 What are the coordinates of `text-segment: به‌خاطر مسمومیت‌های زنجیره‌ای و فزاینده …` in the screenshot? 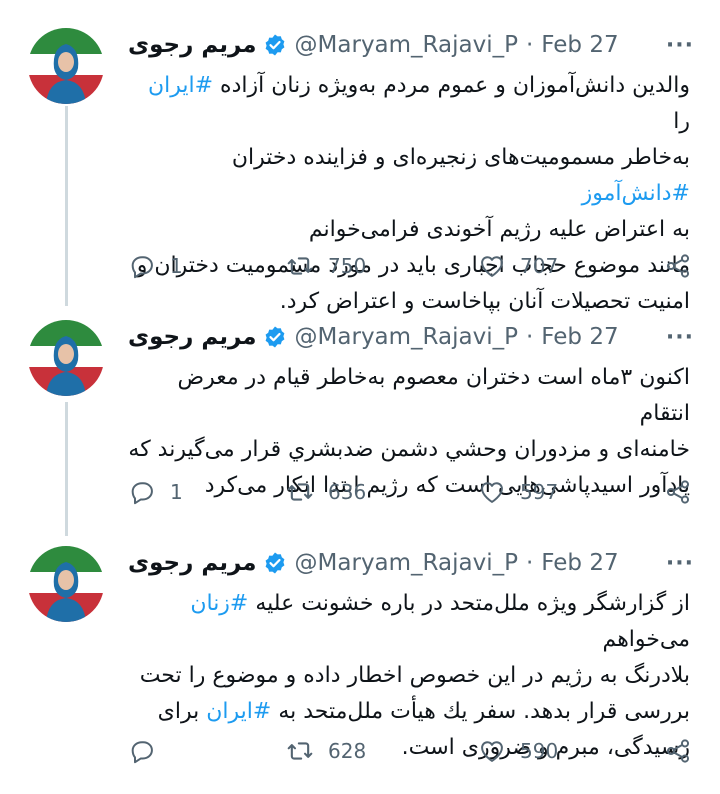 It's located at (460, 157).